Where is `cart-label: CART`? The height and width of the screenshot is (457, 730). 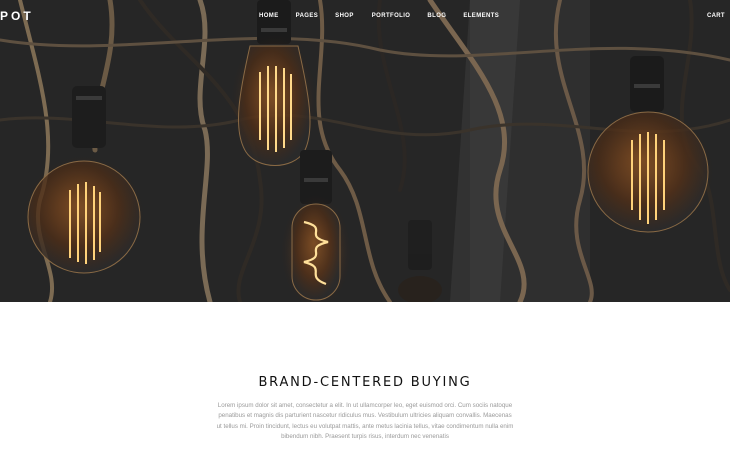 cart-label: CART is located at coordinates (716, 16).